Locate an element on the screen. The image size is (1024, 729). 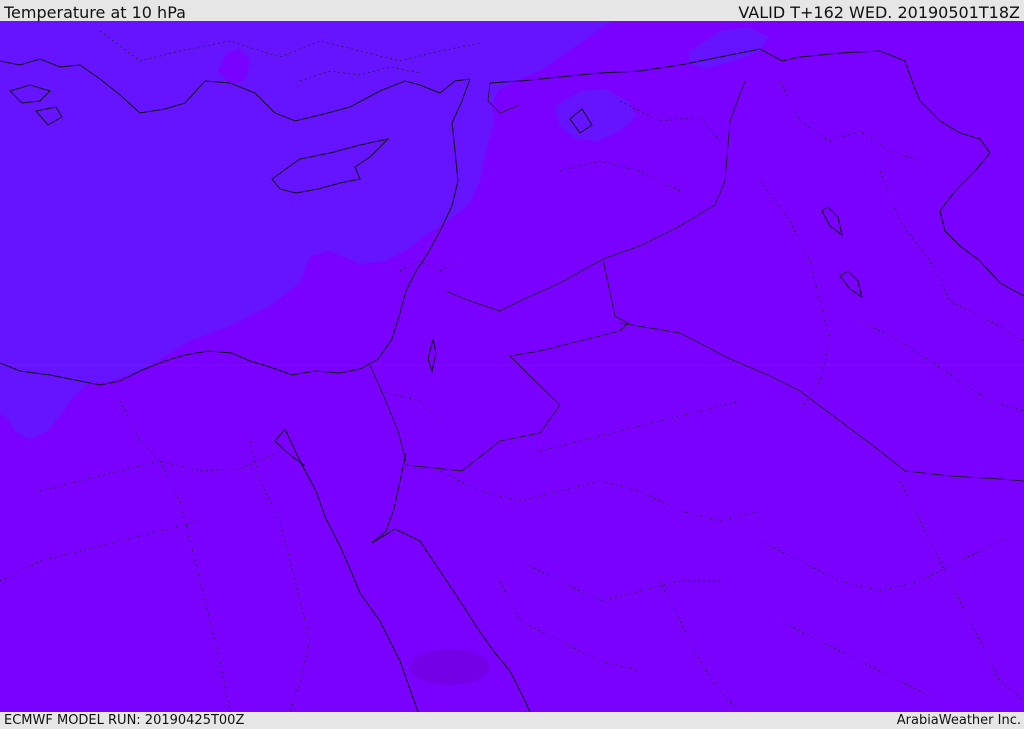
valid-time-label: VALID T+162 WED. 20190501T18Z is located at coordinates (879, 12).